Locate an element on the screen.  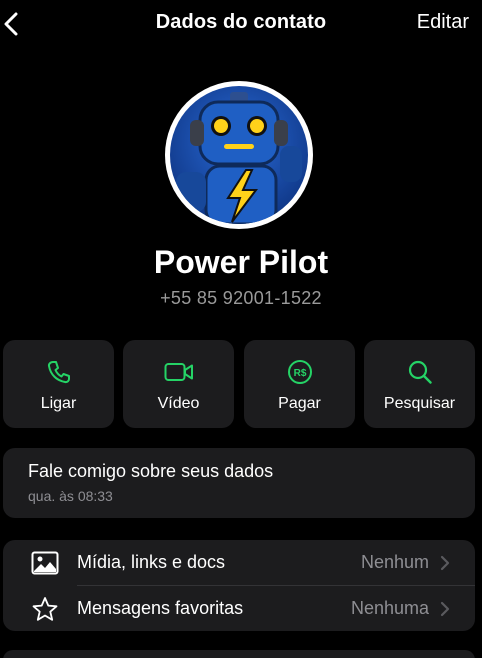
svg-text: R$ is located at coordinates (299, 373).